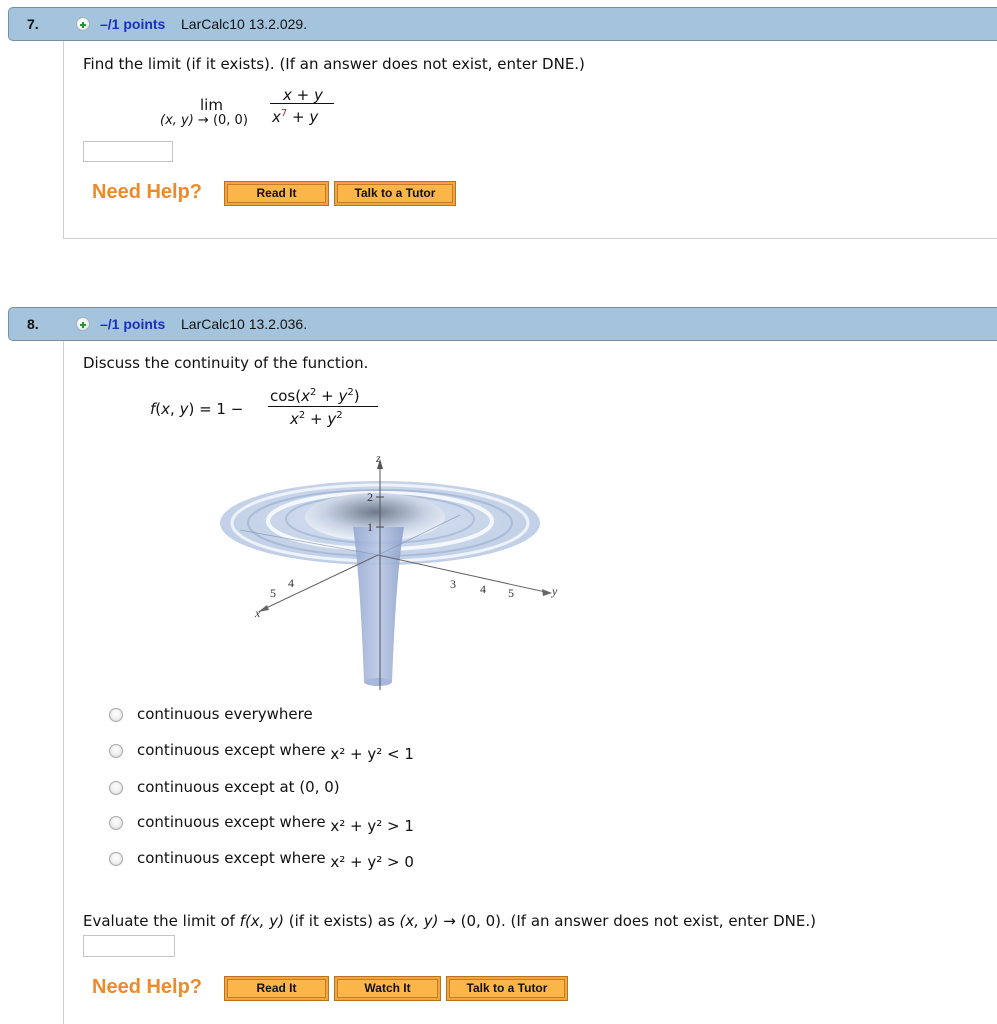  I want to click on question-8-border, so click(63, 682).